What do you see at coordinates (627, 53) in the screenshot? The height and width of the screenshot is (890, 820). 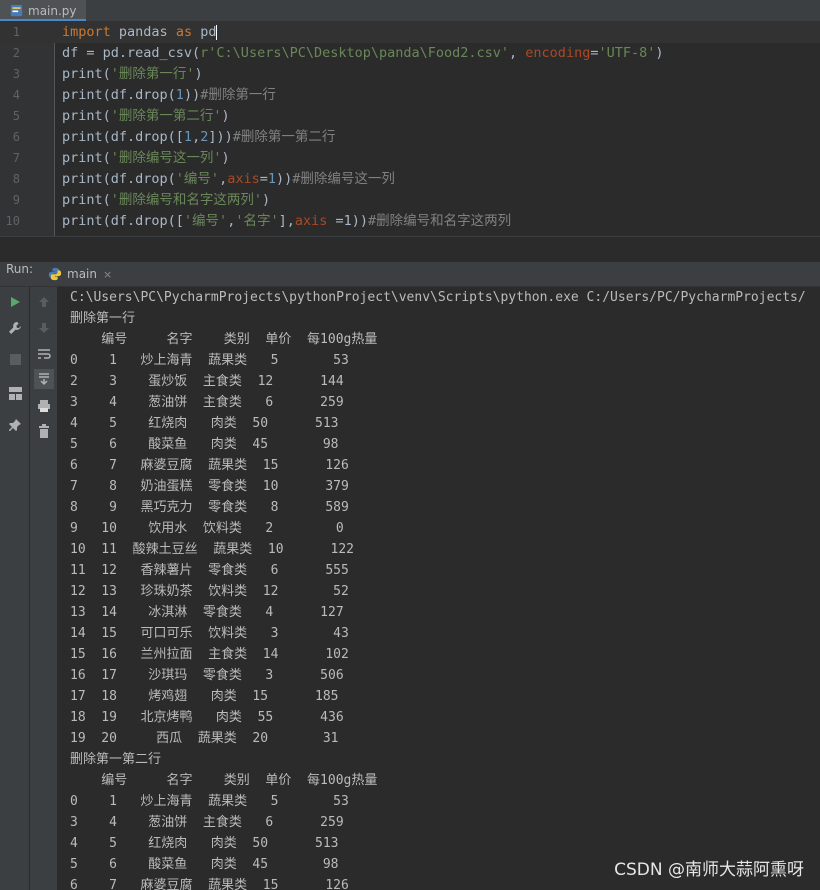 I see `code-token: 'UTF-8'` at bounding box center [627, 53].